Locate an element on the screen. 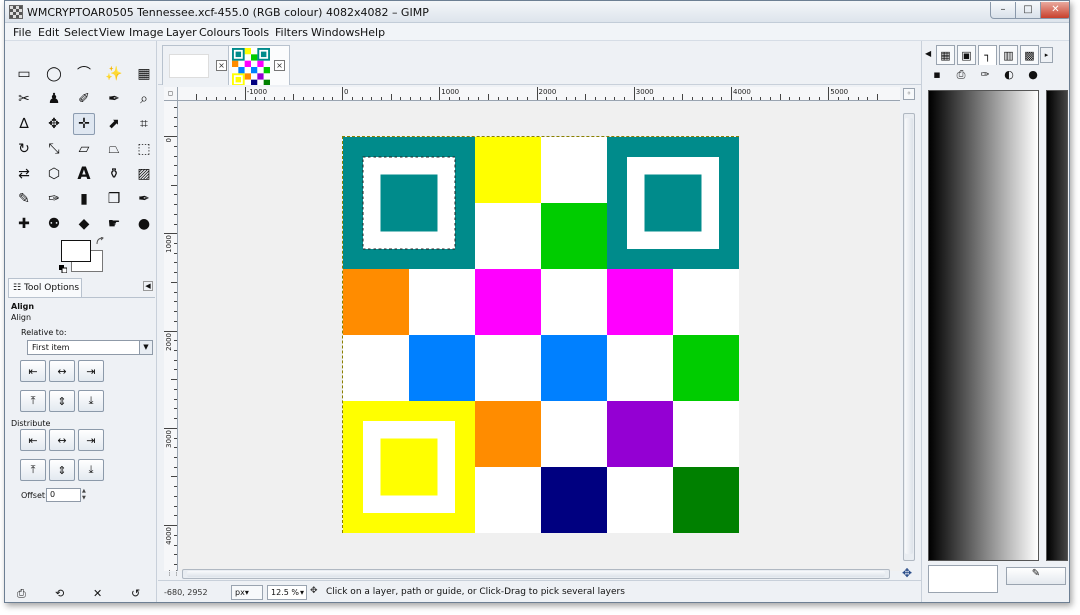 The width and height of the screenshot is (1080, 615). shear-icon: ▱ is located at coordinates (84, 149).